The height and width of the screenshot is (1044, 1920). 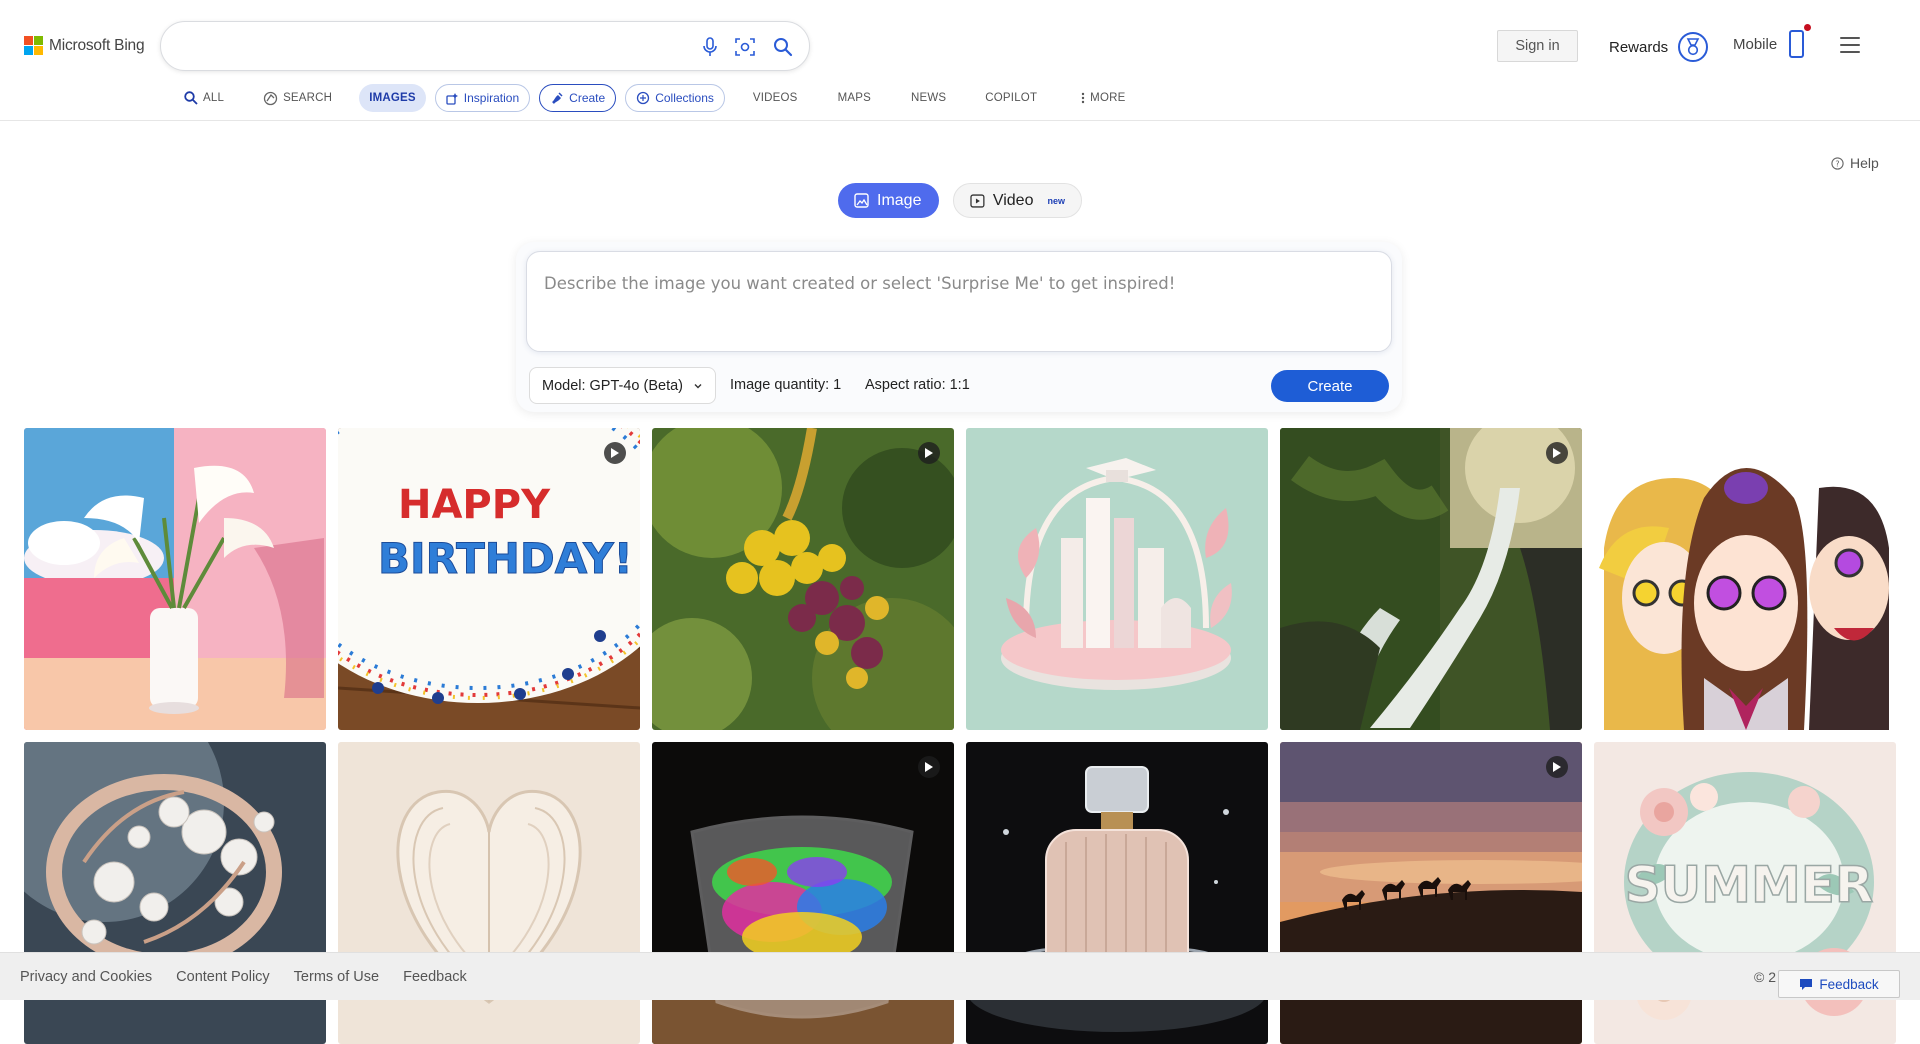 I want to click on gallery-item-graduation-sculpture, so click(x=1117, y=579).